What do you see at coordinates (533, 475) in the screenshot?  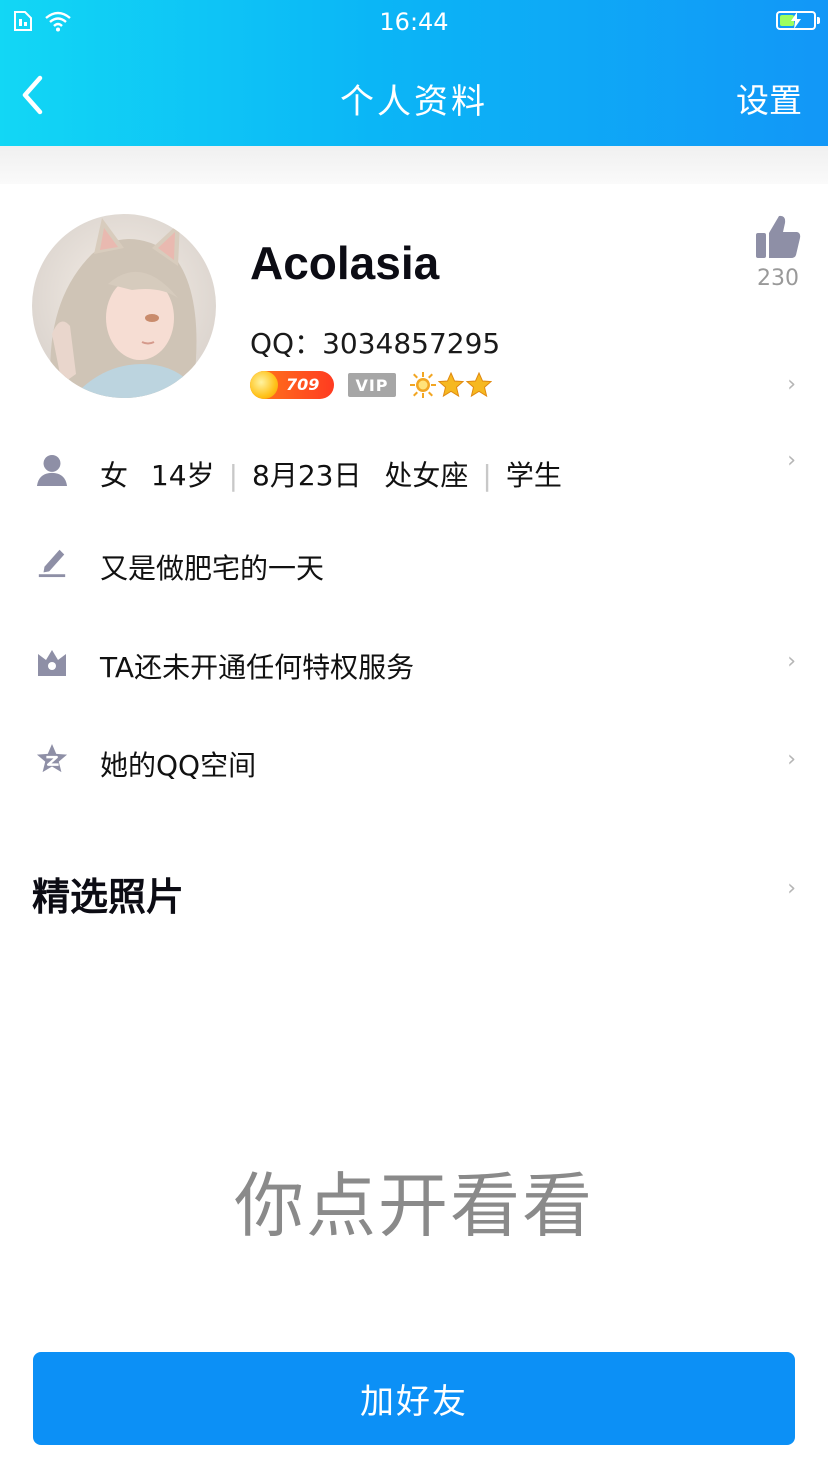 I see `occupation: 学生` at bounding box center [533, 475].